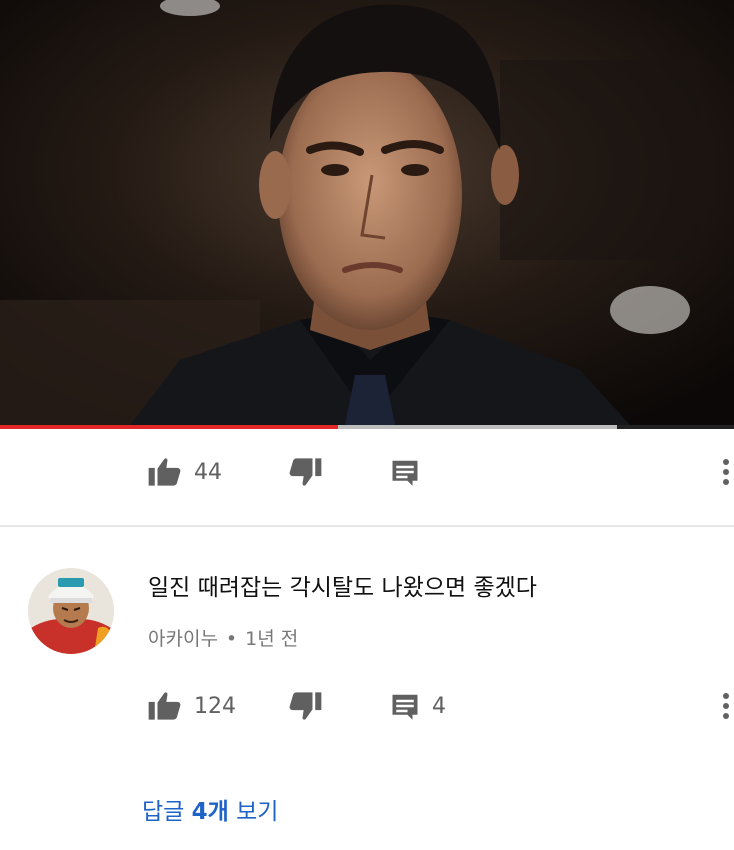  I want to click on video-like-button: 44, so click(185, 472).